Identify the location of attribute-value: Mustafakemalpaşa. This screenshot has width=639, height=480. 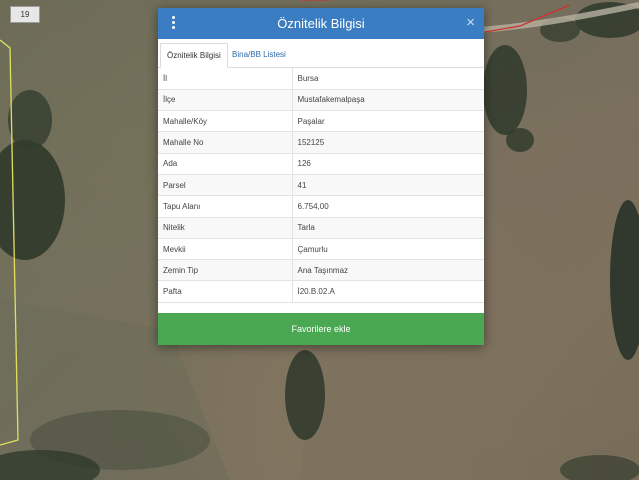
(388, 100).